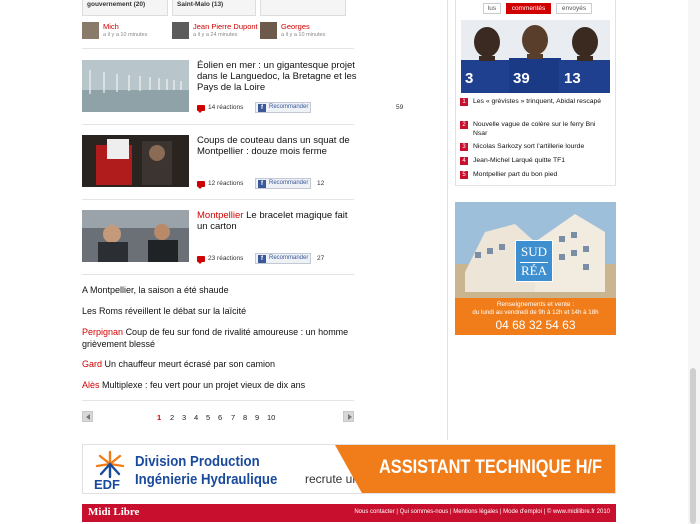 Image resolution: width=700 pixels, height=524 pixels. What do you see at coordinates (464, 161) in the screenshot?
I see `rank-badge: 4` at bounding box center [464, 161].